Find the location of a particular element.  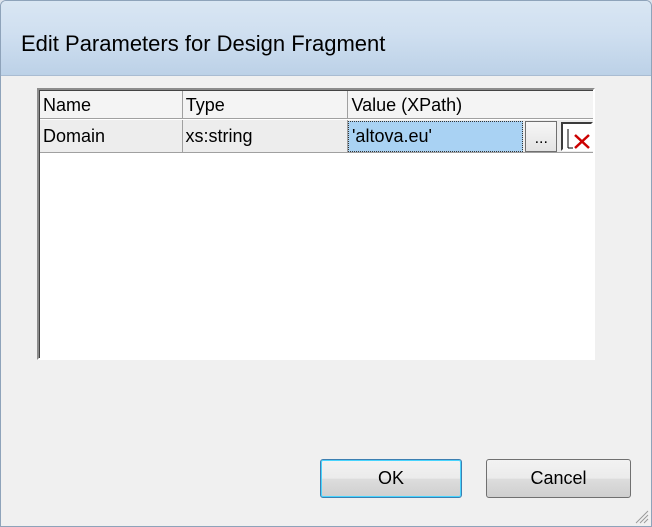

title-bar: Edit Parameters for Design Fragment is located at coordinates (326, 38).